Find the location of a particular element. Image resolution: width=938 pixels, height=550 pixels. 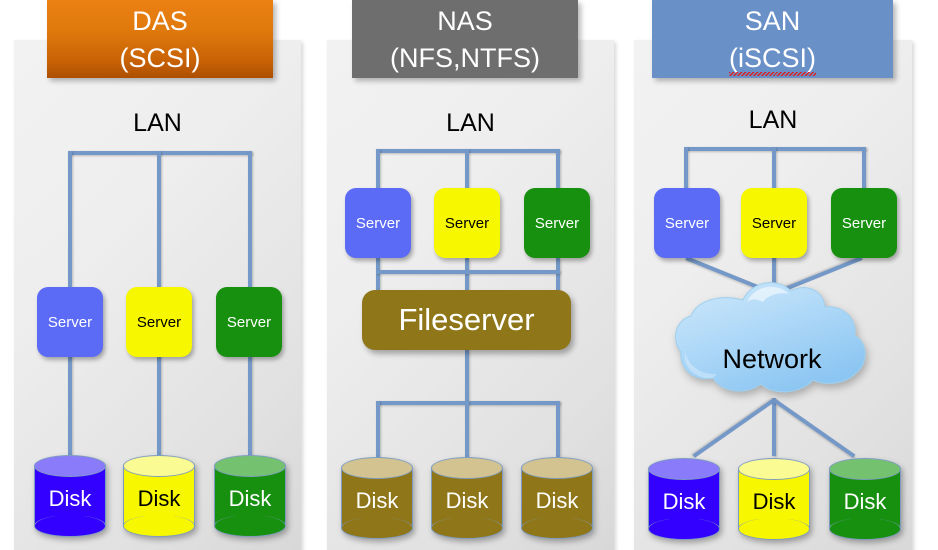

disk-san-1: Disk is located at coordinates (684, 499).